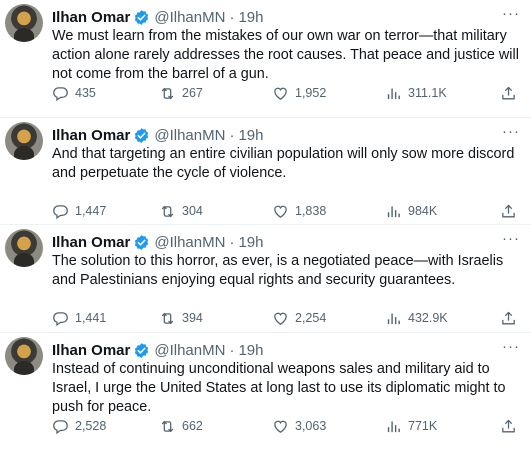  I want to click on tweet-actions: 1,441 394 2,254 432.9K, so click(287, 318).